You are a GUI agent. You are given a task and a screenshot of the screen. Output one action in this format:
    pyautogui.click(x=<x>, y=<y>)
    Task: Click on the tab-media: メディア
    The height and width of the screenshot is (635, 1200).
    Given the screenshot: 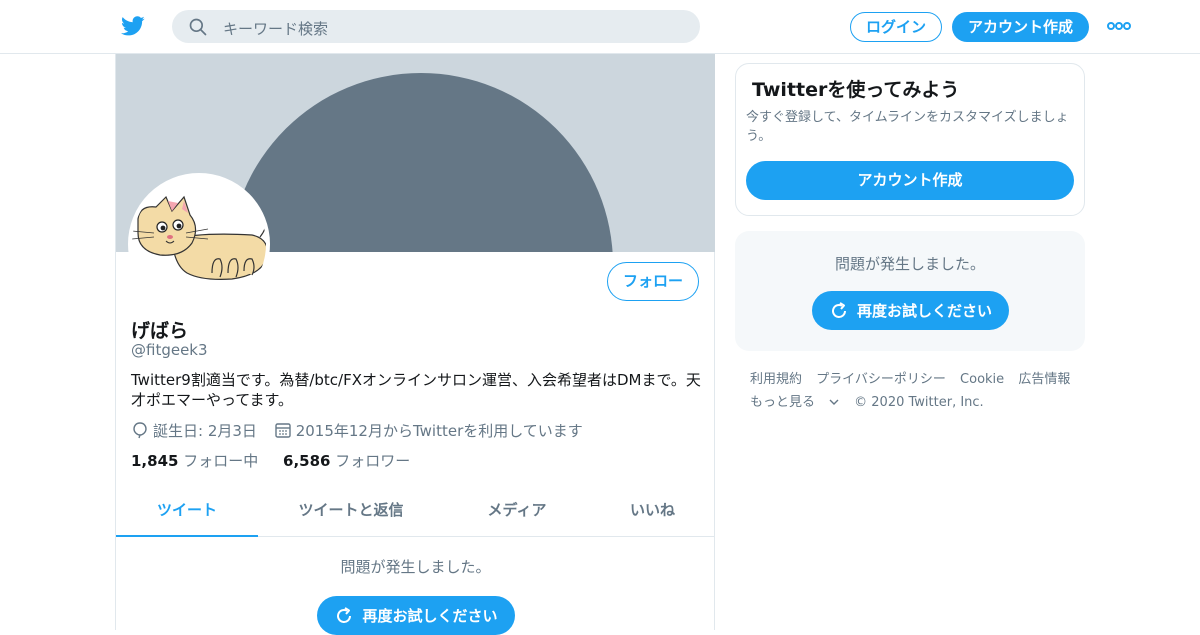 What is the action you would take?
    pyautogui.click(x=517, y=513)
    